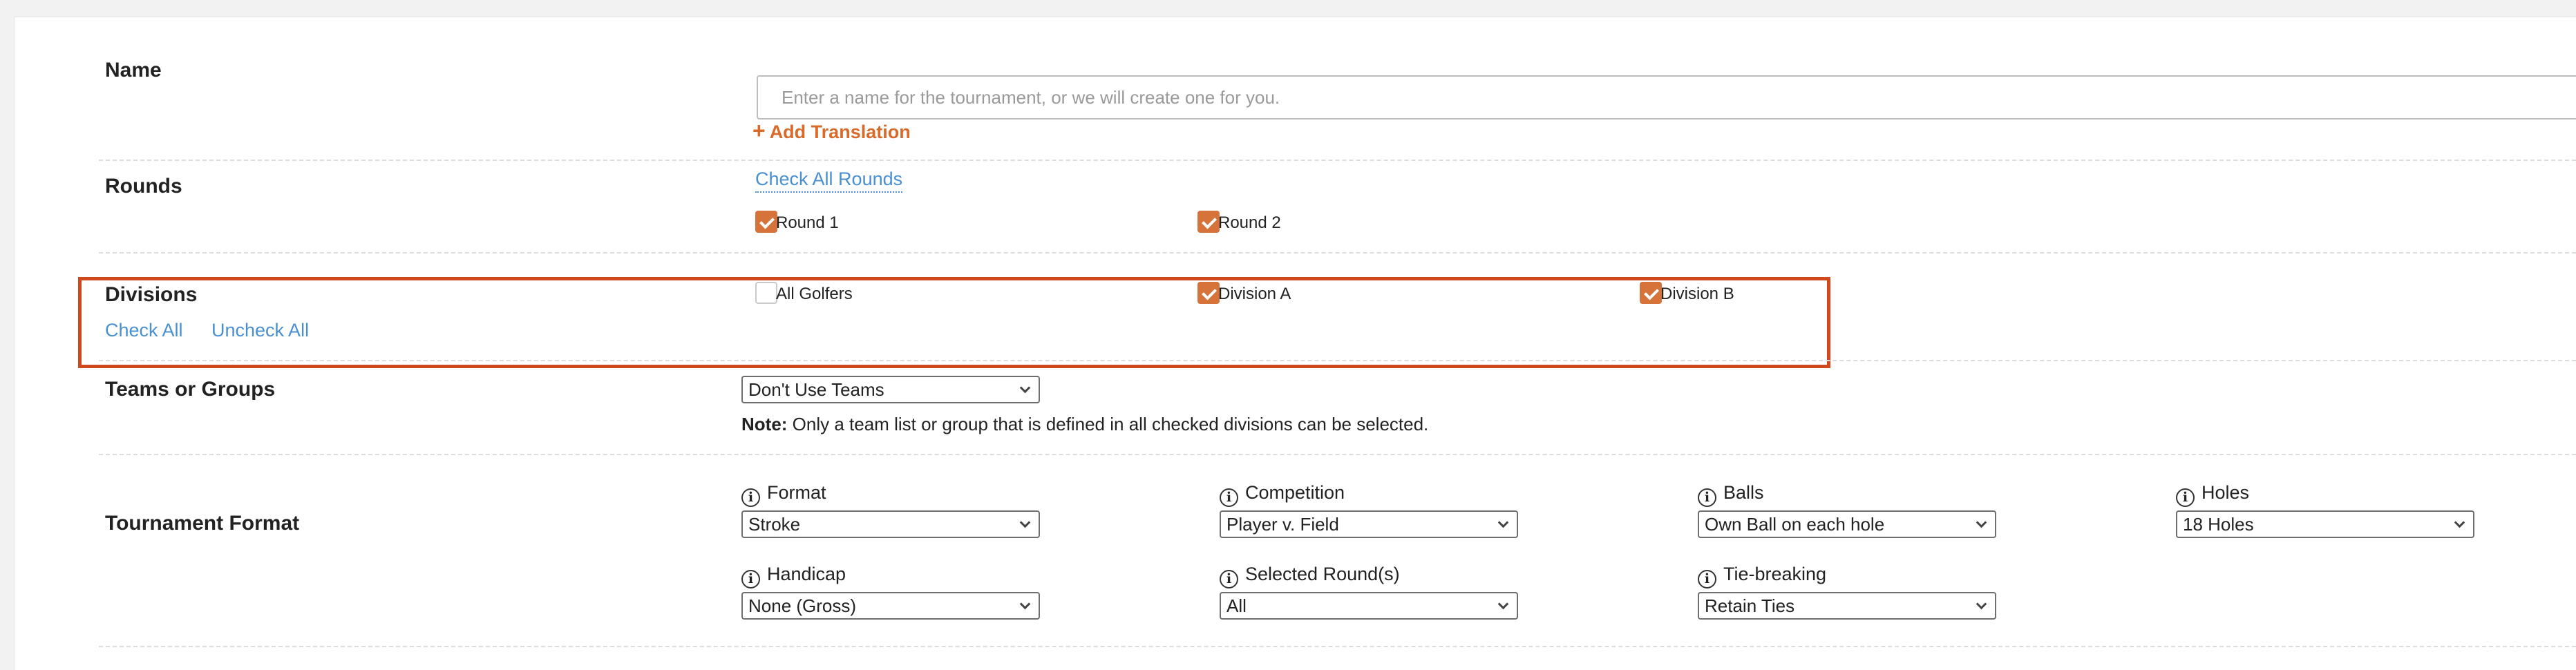 This screenshot has height=670, width=2576. I want to click on round-2-checkbox, so click(1208, 222).